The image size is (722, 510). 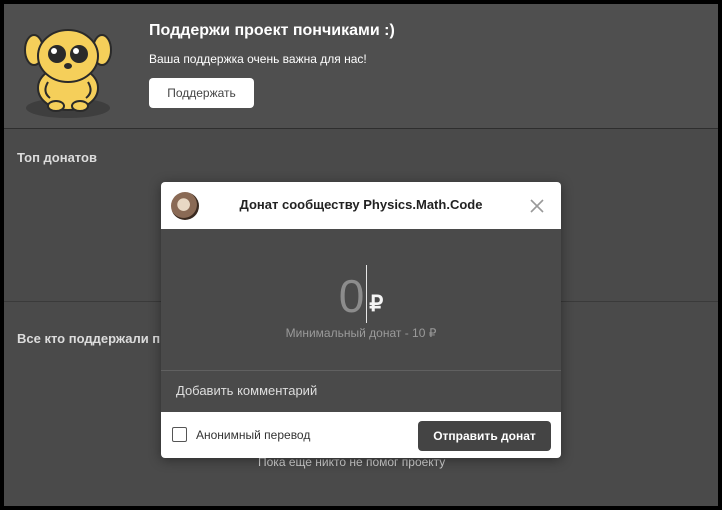 I want to click on close-icon, so click(x=537, y=206).